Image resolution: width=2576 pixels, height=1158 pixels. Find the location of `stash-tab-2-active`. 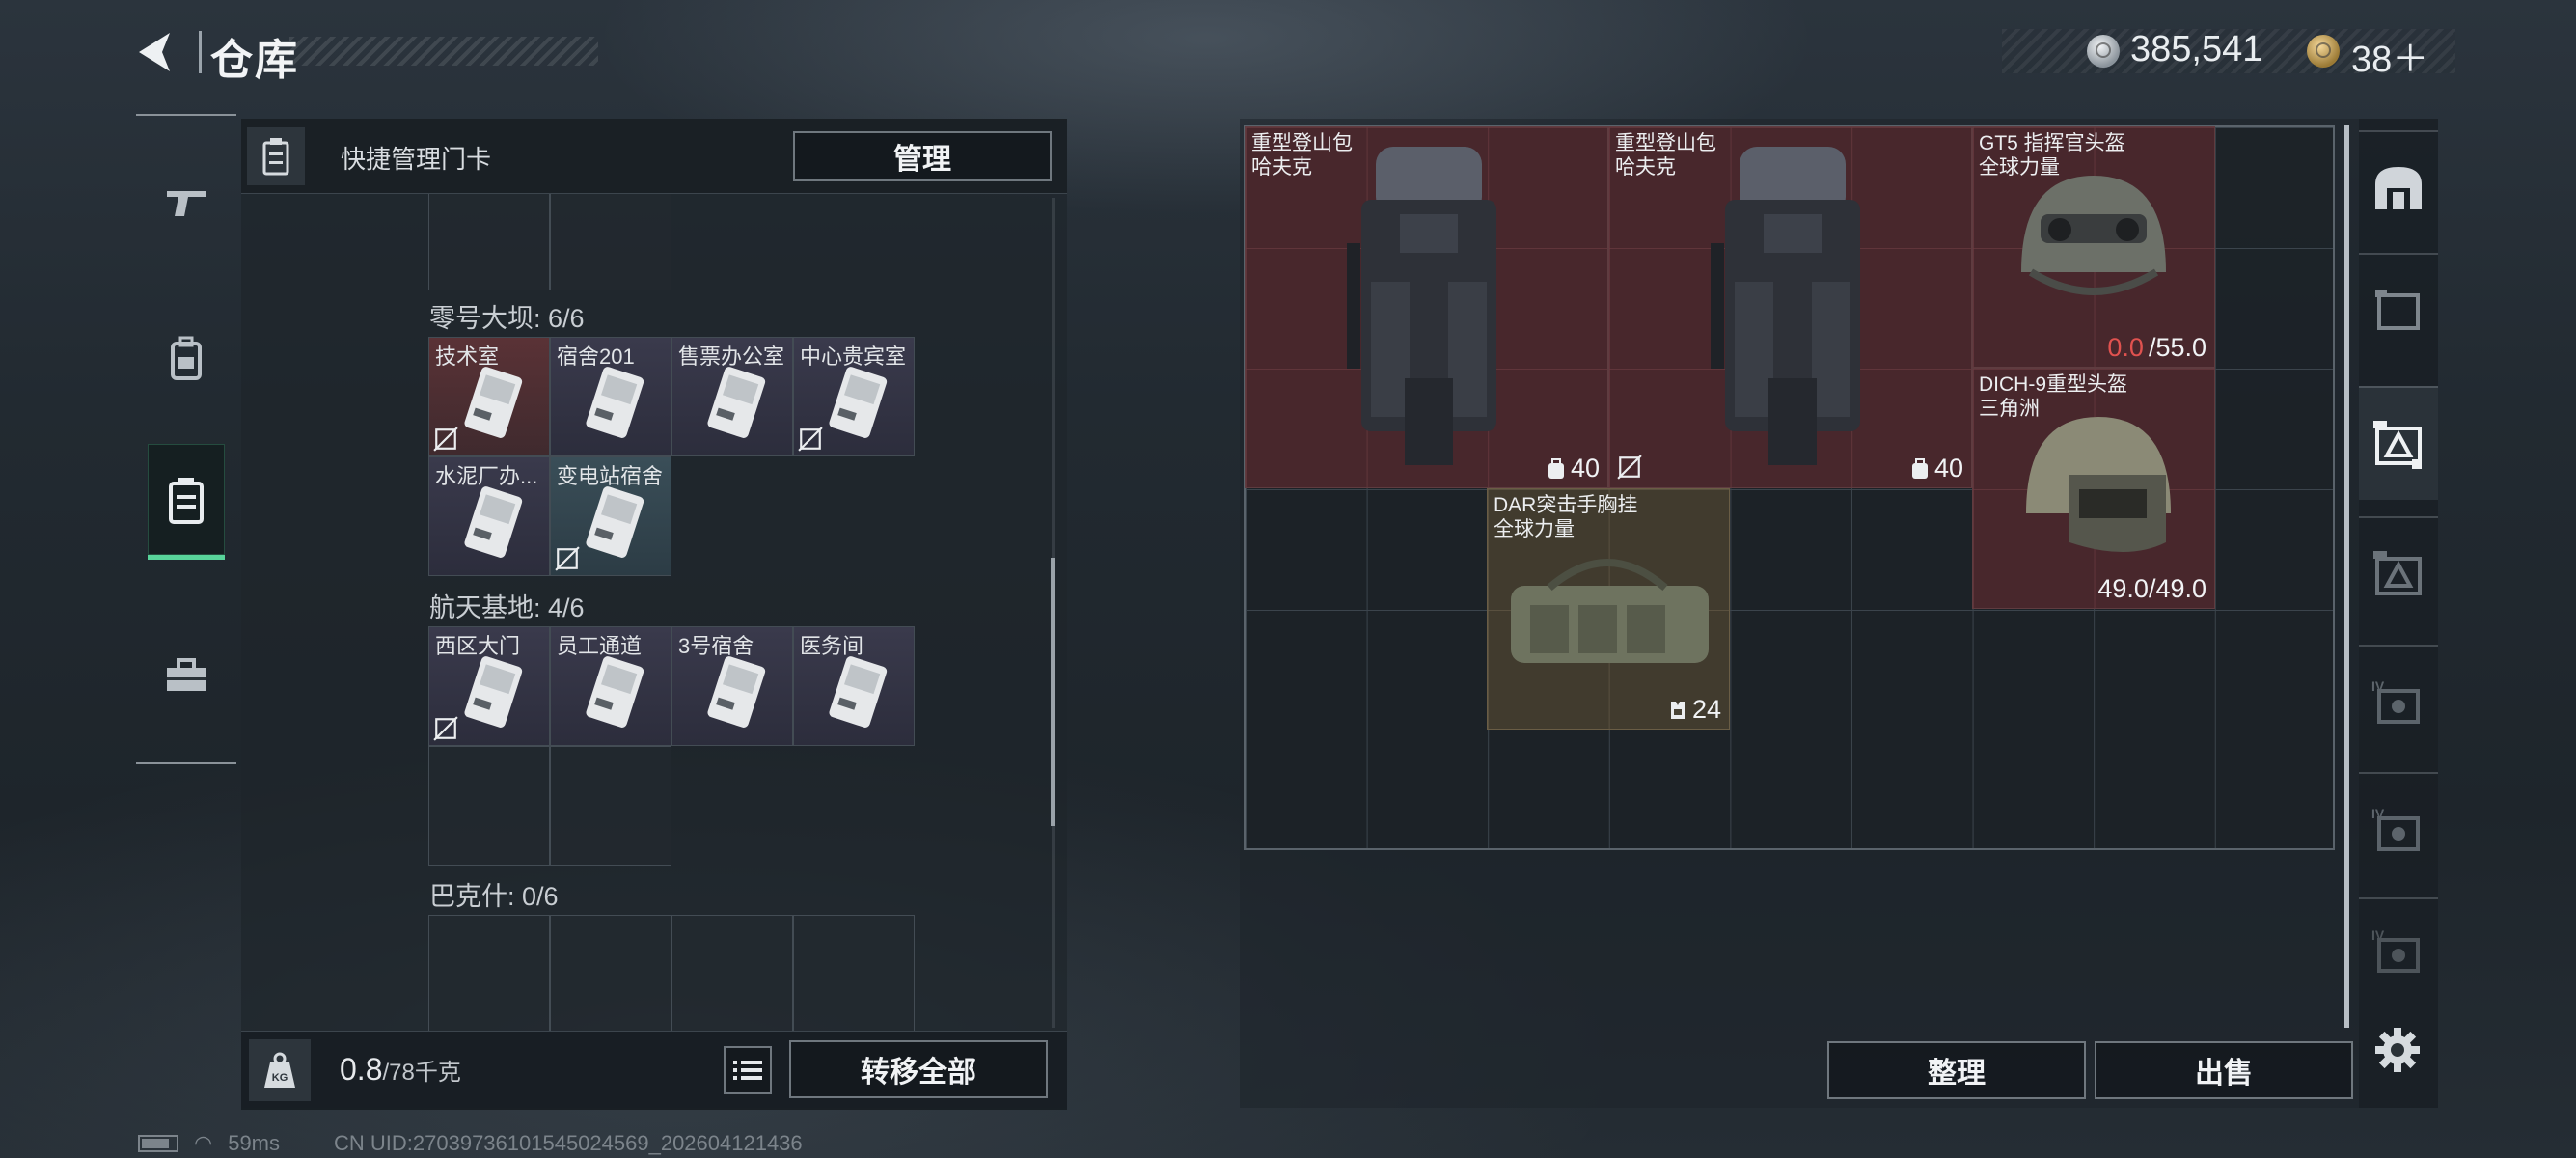

stash-tab-2-active is located at coordinates (2398, 443).